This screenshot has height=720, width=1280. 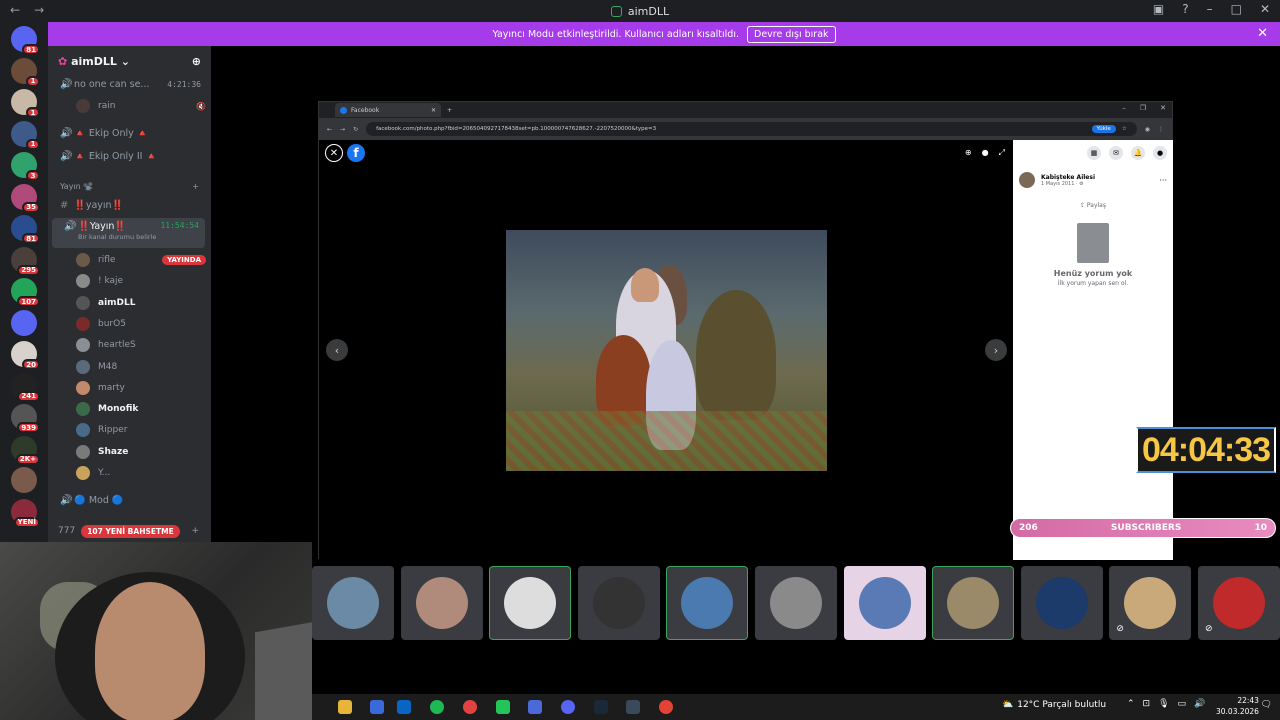 What do you see at coordinates (1116, 153) in the screenshot?
I see `messenger-icon: ✉` at bounding box center [1116, 153].